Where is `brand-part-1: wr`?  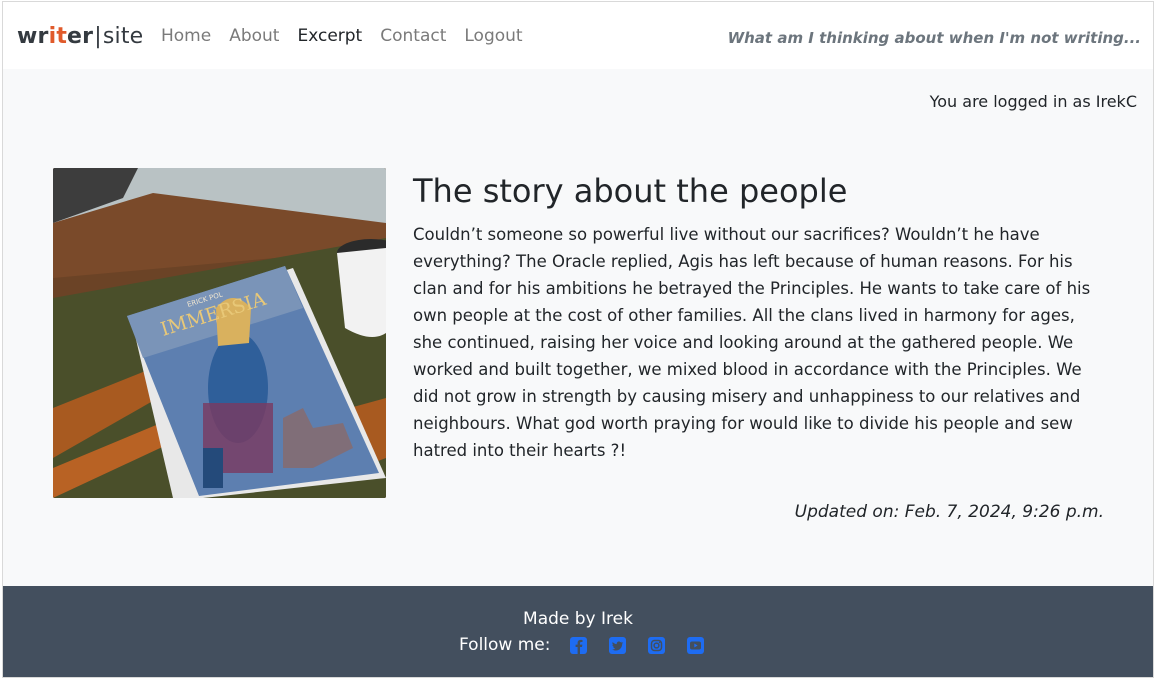
brand-part-1: wr is located at coordinates (33, 36).